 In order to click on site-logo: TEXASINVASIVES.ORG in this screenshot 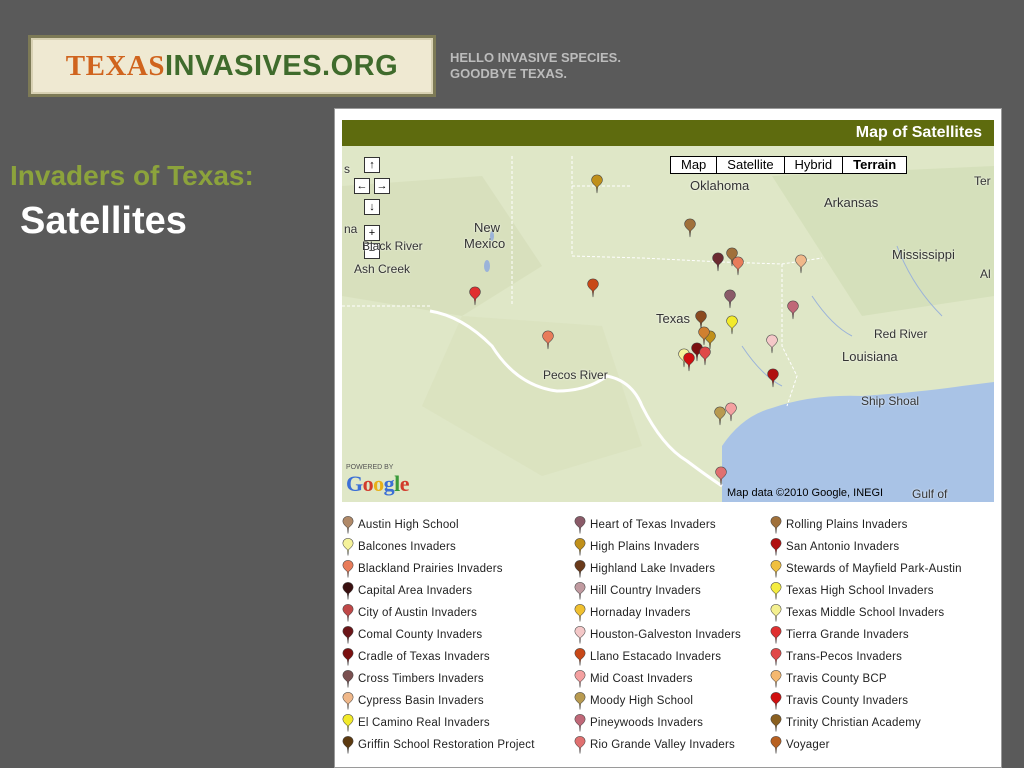, I will do `click(232, 66)`.